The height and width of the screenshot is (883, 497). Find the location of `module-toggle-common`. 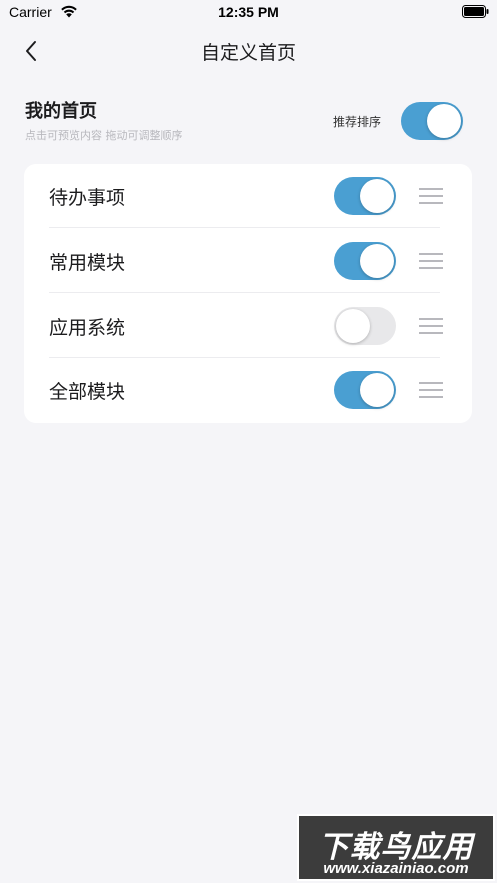

module-toggle-common is located at coordinates (365, 261).